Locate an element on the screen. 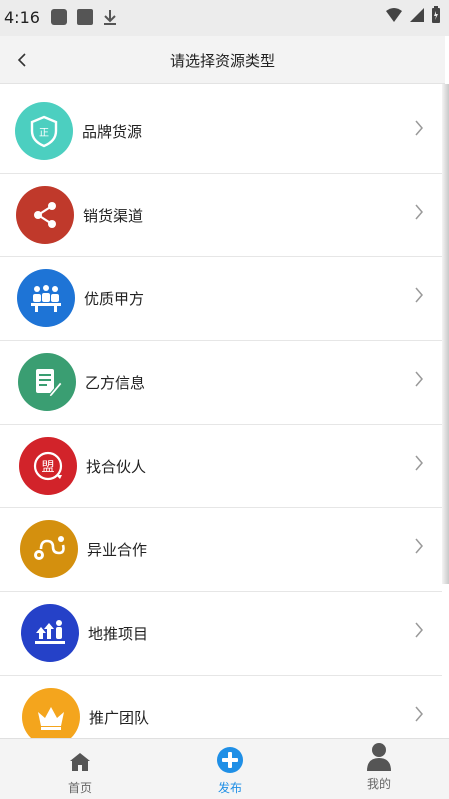 The height and width of the screenshot is (799, 449). list-item-label: 品牌货源 is located at coordinates (112, 132).